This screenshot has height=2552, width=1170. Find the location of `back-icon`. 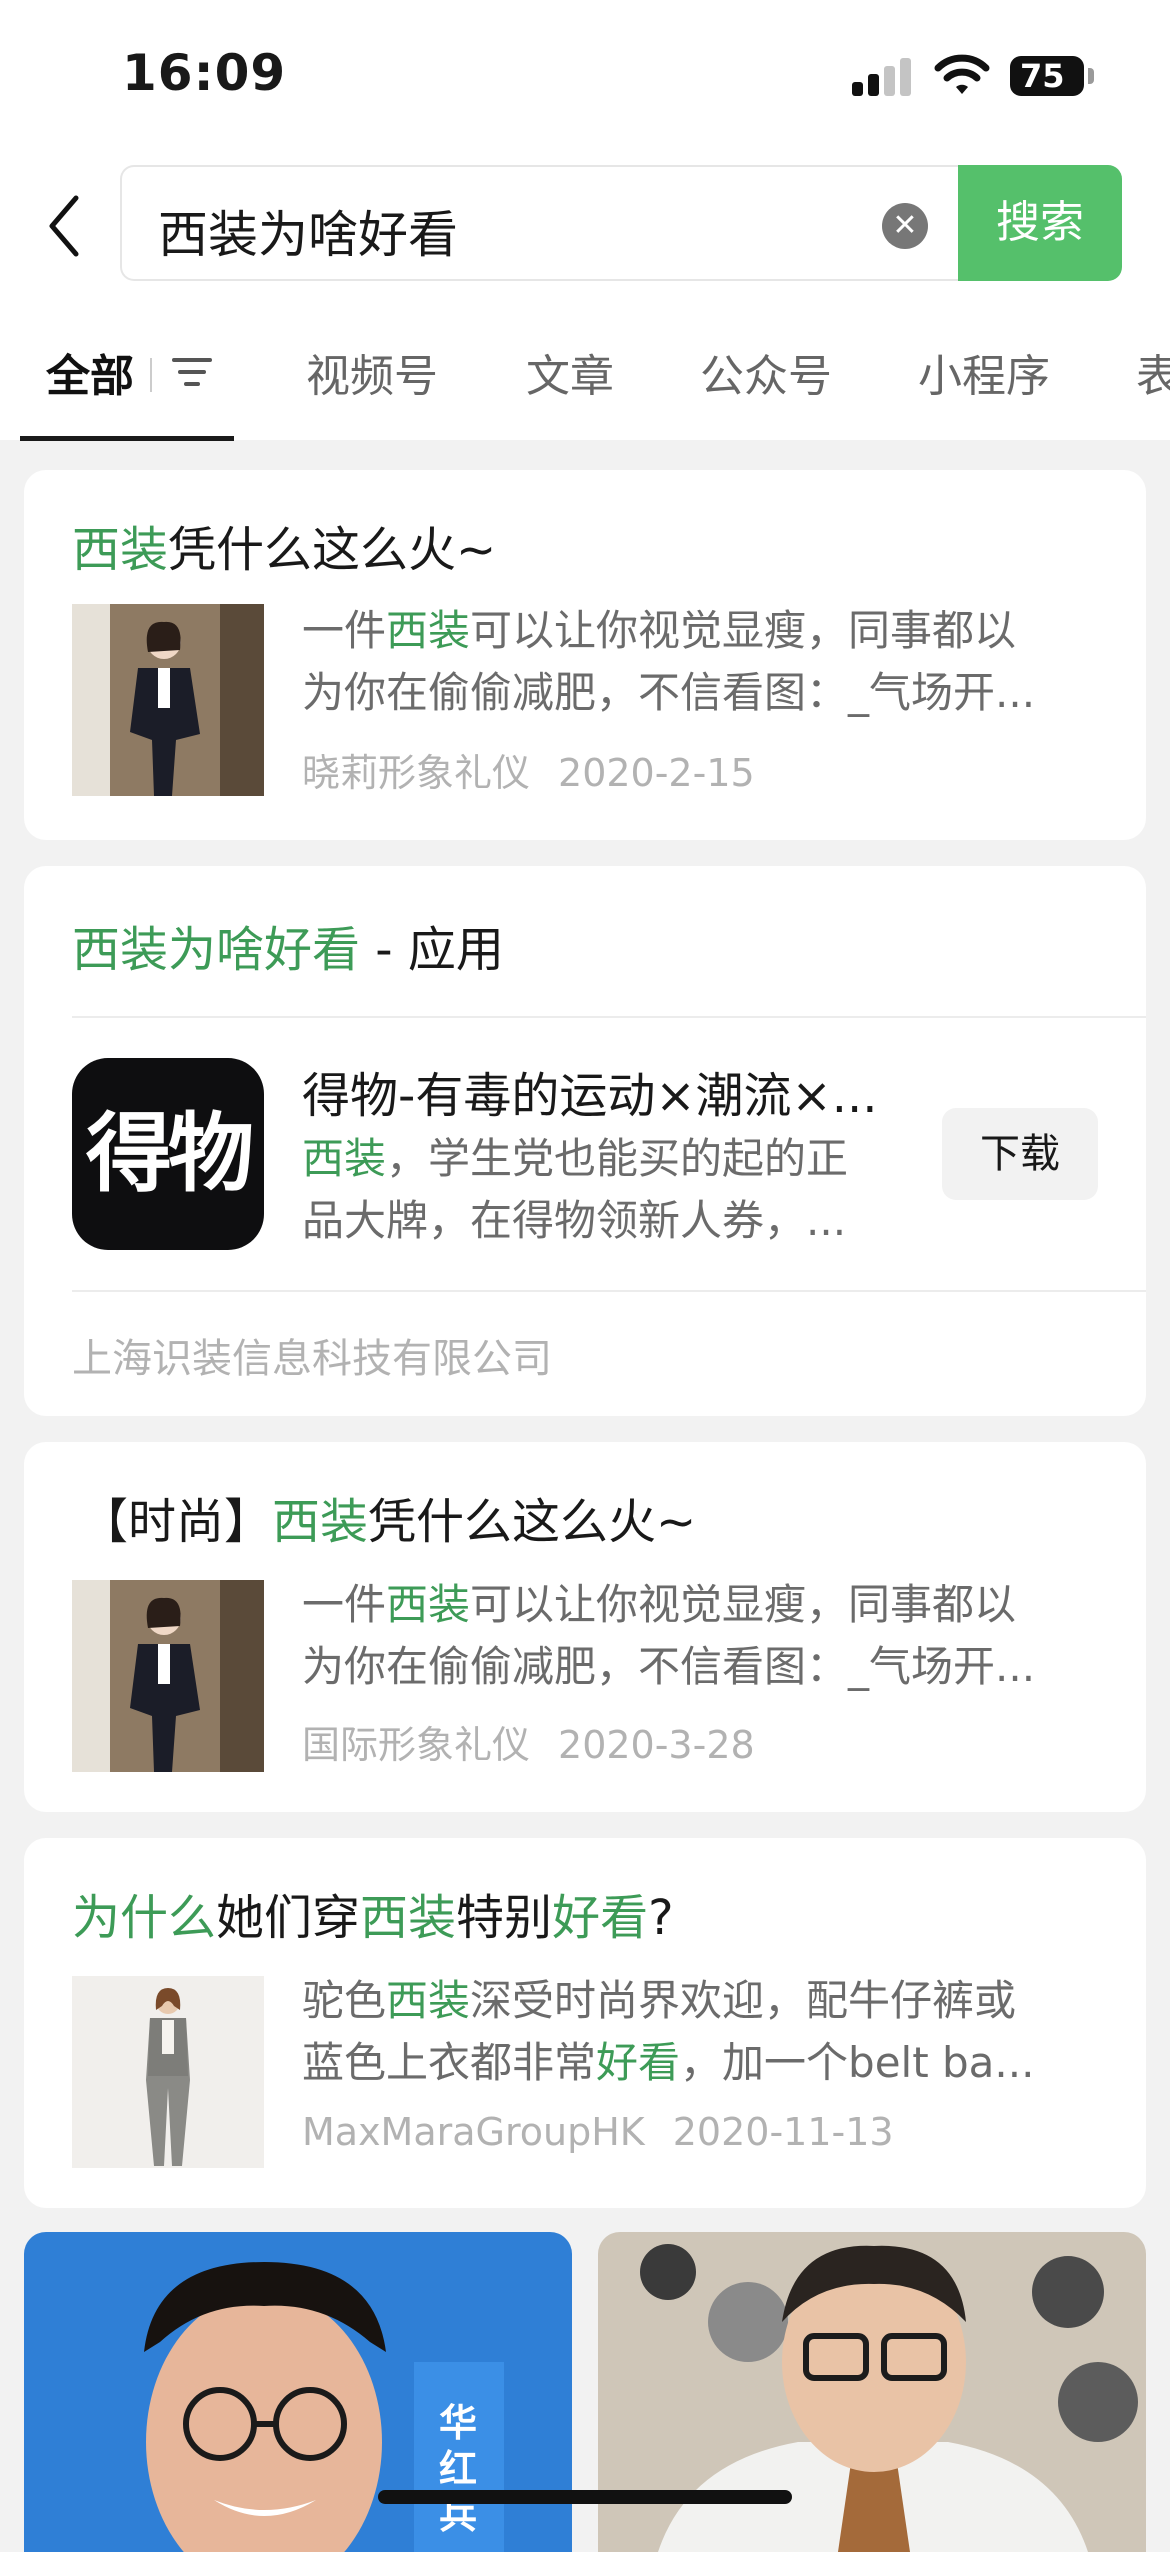

back-icon is located at coordinates (68, 226).